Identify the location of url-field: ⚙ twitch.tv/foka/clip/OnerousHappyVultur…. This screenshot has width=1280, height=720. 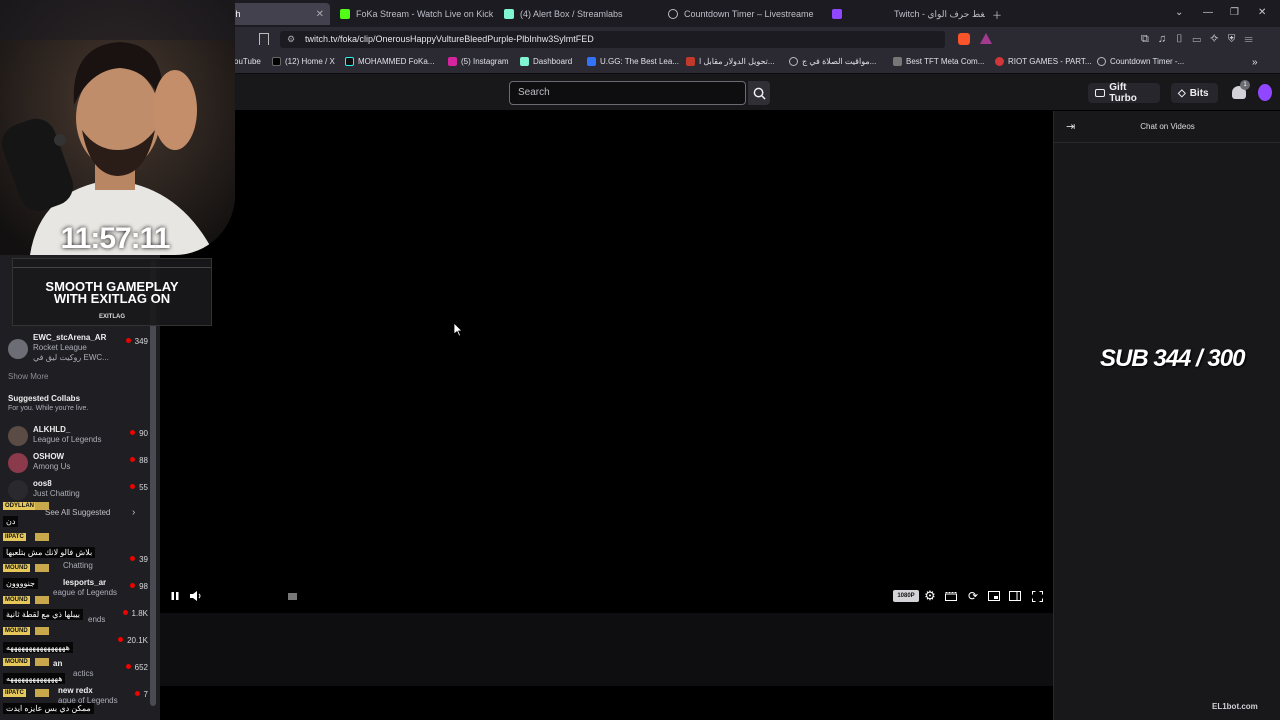
(612, 39).